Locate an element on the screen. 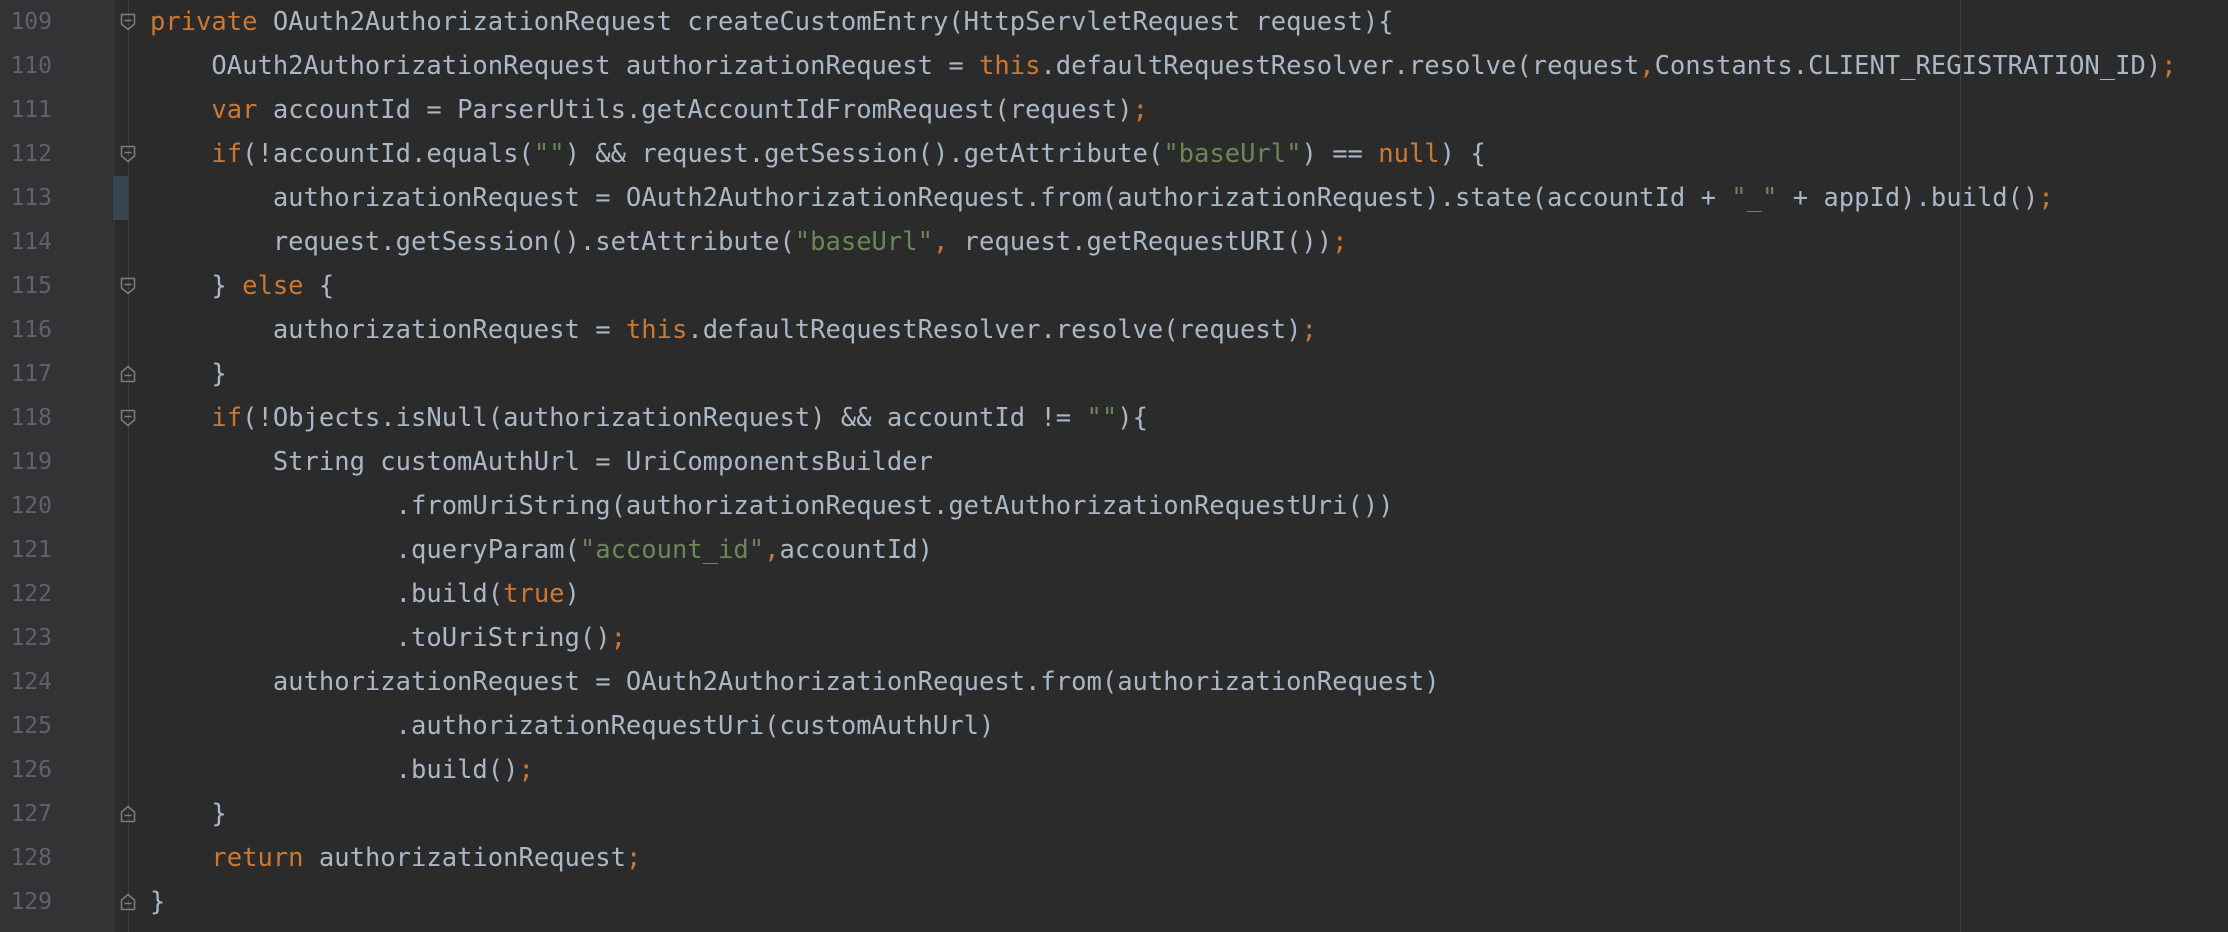 The image size is (2228, 932). line-number: 125 is located at coordinates (26, 726).